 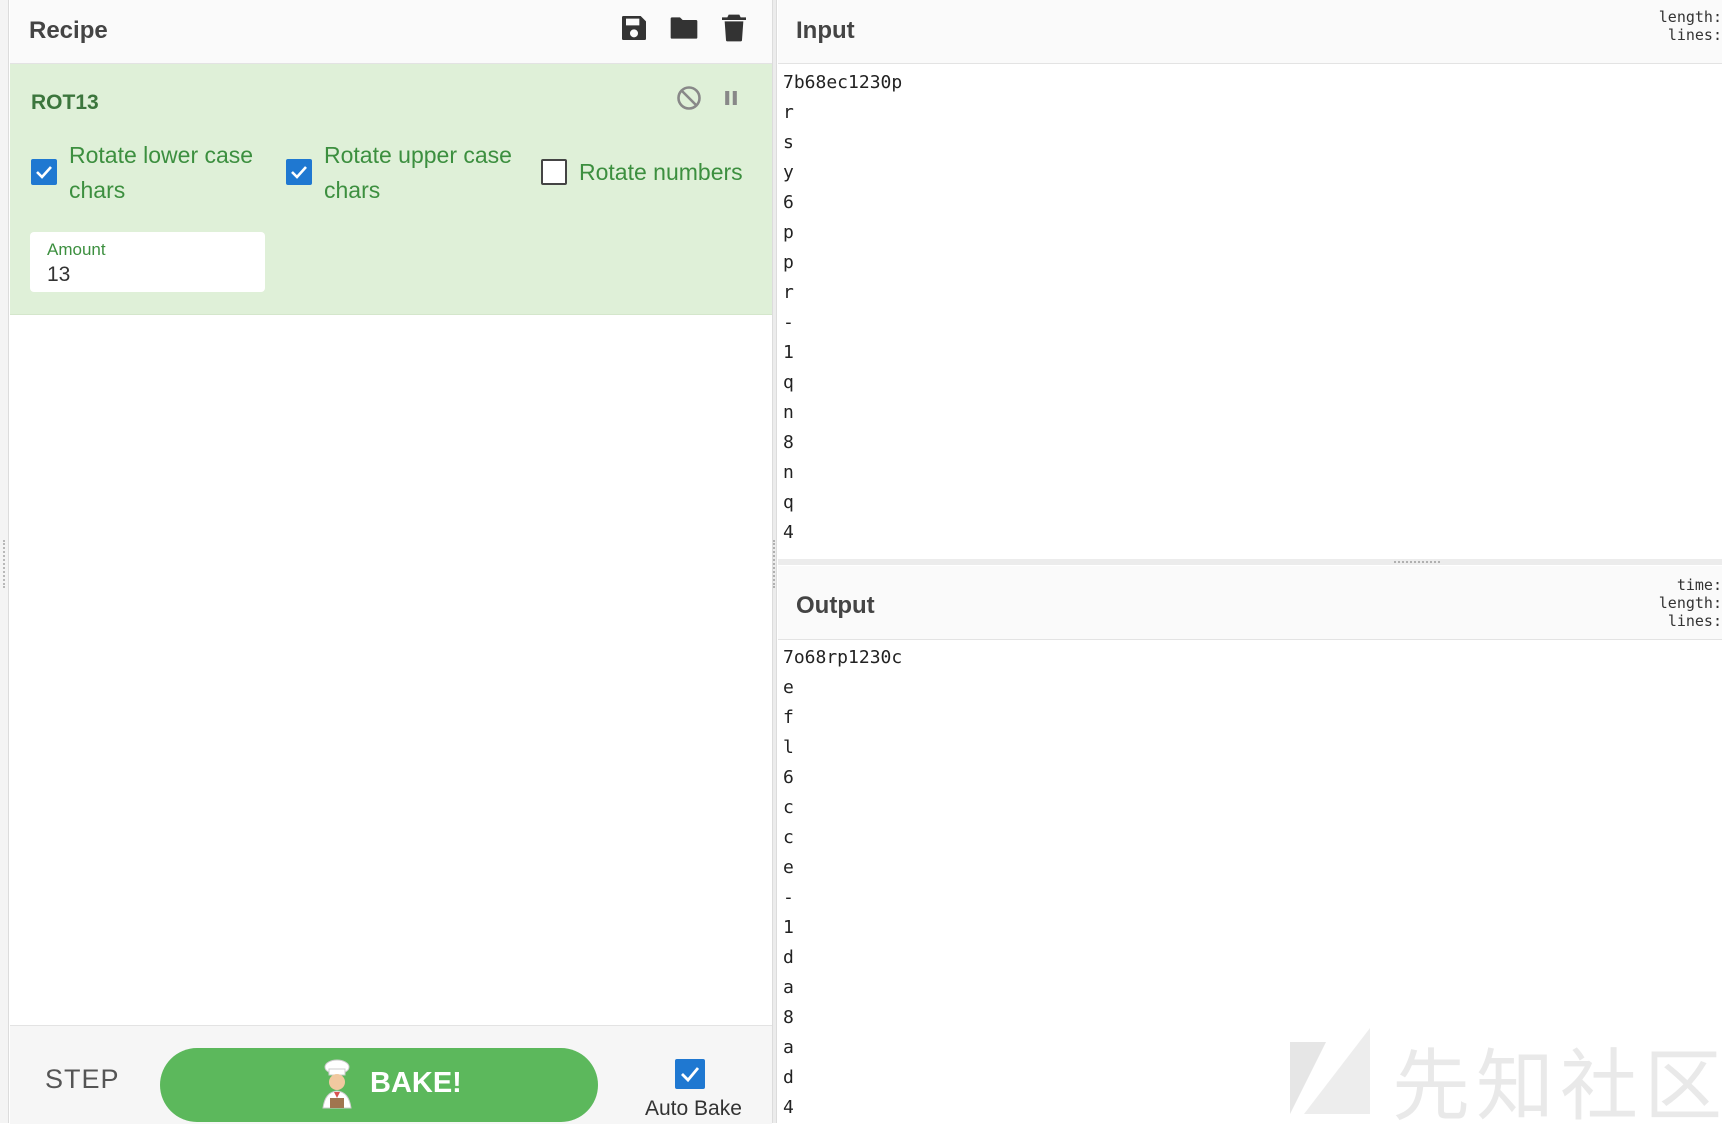 What do you see at coordinates (299, 172) in the screenshot?
I see `rotate-upper-checkbox` at bounding box center [299, 172].